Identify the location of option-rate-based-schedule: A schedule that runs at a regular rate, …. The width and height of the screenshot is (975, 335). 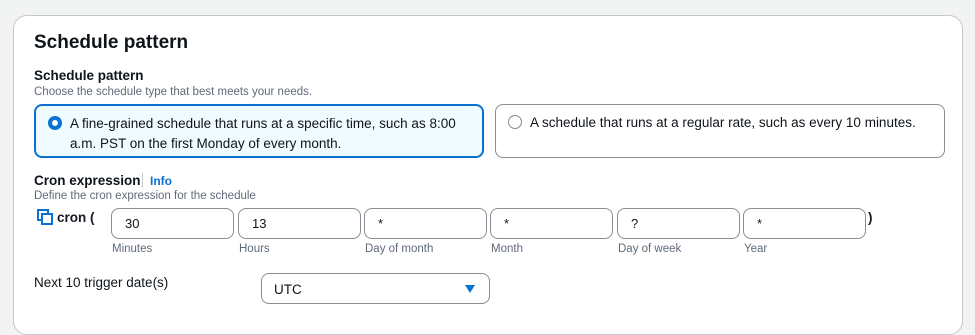
(720, 131).